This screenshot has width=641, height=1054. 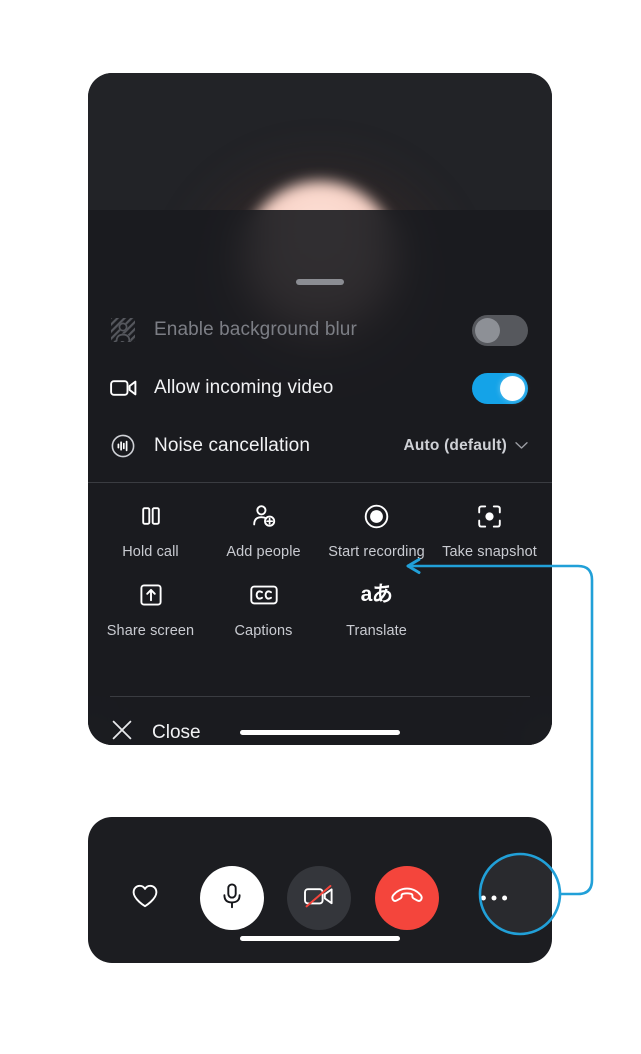 I want to click on action-translate: aあ Translate, so click(x=376, y=609).